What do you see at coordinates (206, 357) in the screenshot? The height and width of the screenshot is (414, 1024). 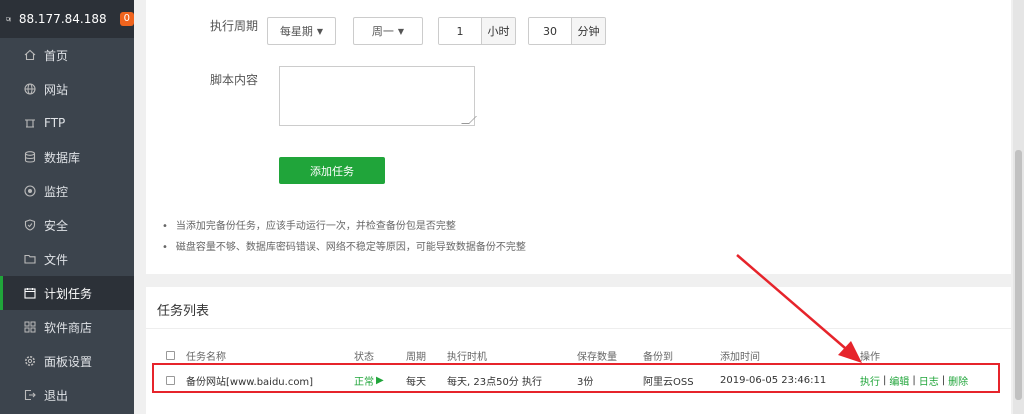 I see `col-name: 任务名称` at bounding box center [206, 357].